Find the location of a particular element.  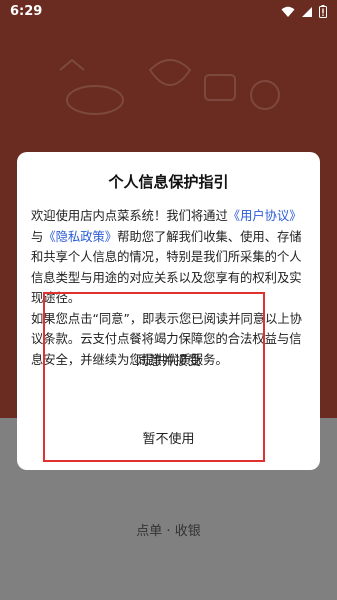

battery-icon is located at coordinates (323, 11).